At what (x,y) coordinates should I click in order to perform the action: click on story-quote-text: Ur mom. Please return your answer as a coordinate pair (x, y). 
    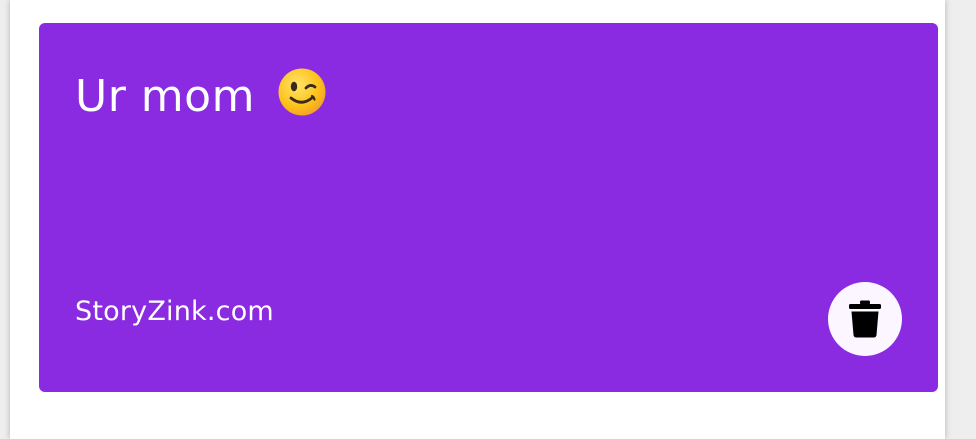
    Looking at the image, I should click on (165, 96).